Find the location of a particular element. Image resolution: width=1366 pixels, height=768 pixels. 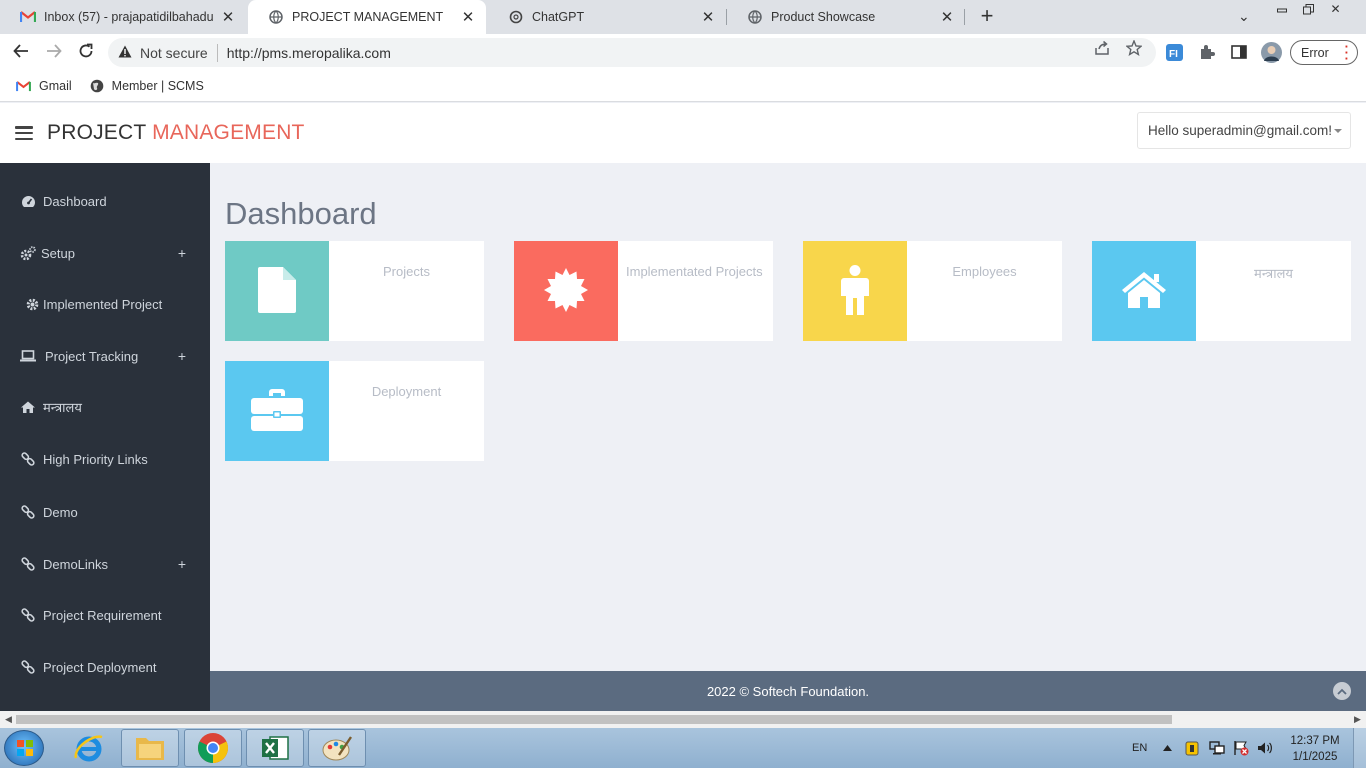

network-icon is located at coordinates (1217, 748).